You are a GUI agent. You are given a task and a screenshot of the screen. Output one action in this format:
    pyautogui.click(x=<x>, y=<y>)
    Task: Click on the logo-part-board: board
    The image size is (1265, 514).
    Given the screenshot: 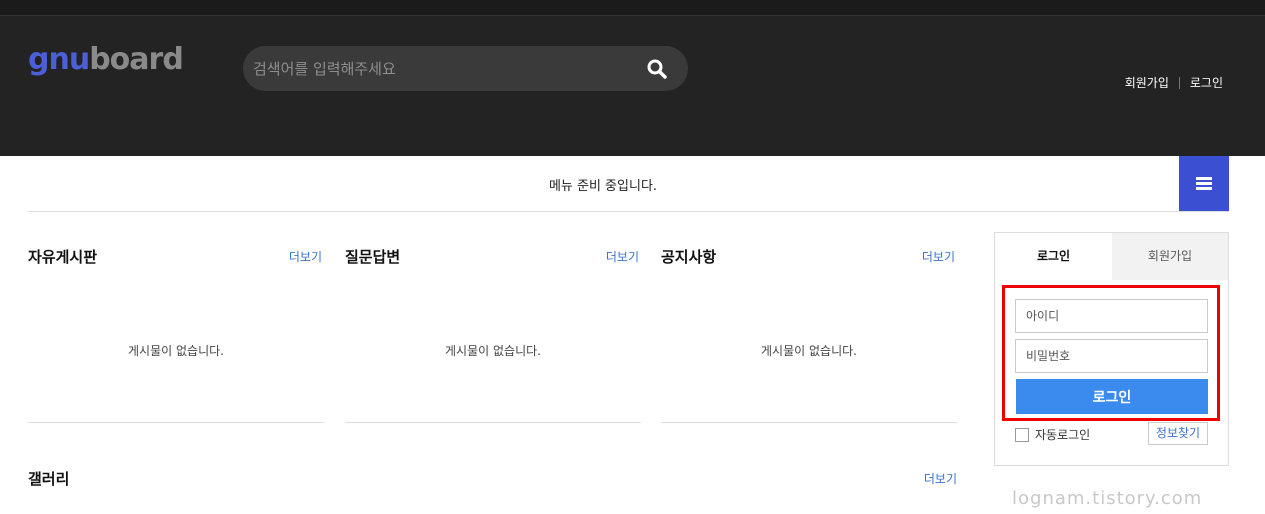 What is the action you would take?
    pyautogui.click(x=136, y=59)
    